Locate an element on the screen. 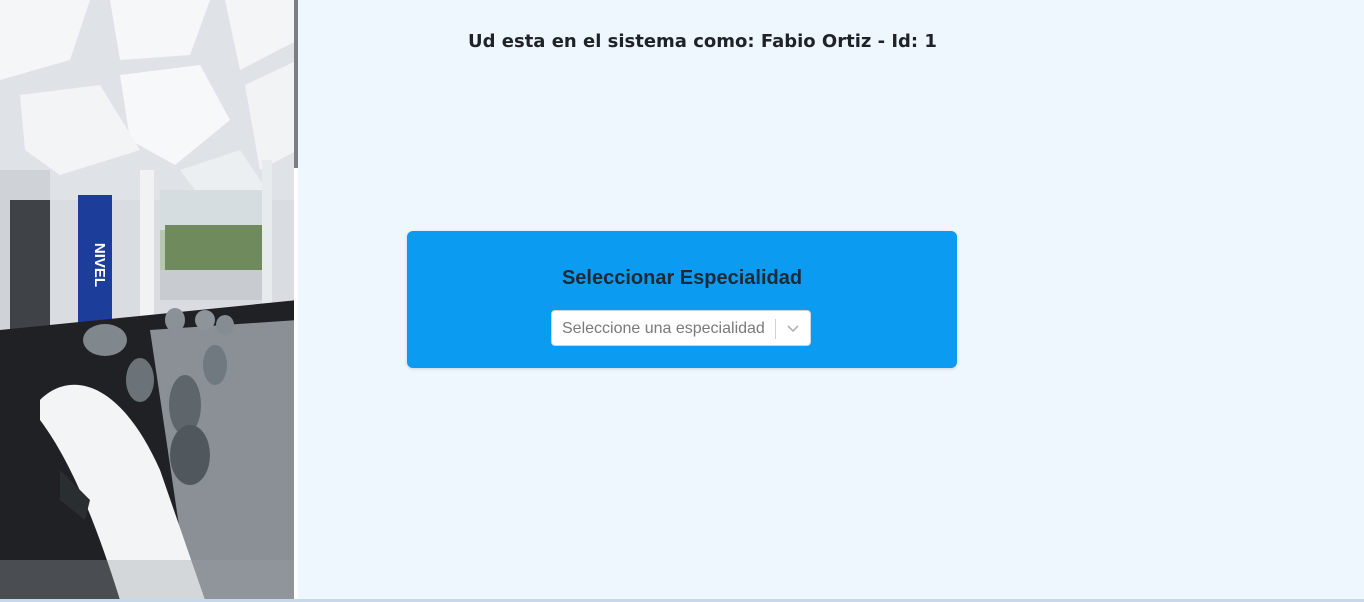 Image resolution: width=1364 pixels, height=602 pixels. specialty-select: Seleccione una especialidad is located at coordinates (681, 328).